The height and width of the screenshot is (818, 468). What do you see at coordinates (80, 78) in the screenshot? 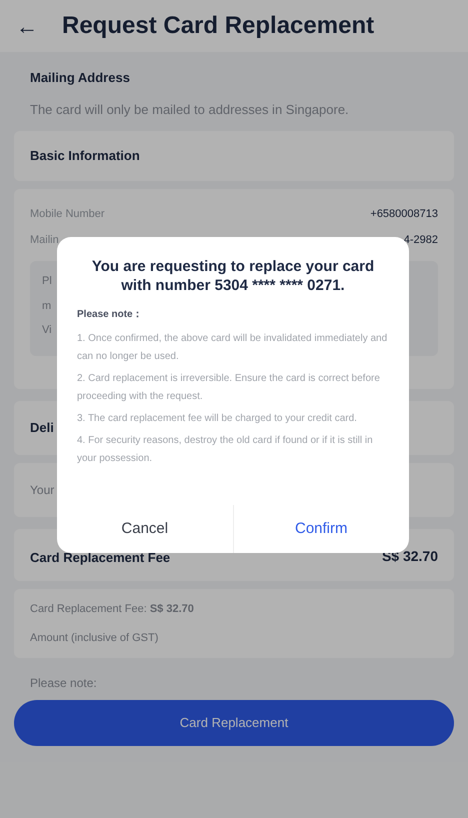
I see `section-title: Mailing Address` at bounding box center [80, 78].